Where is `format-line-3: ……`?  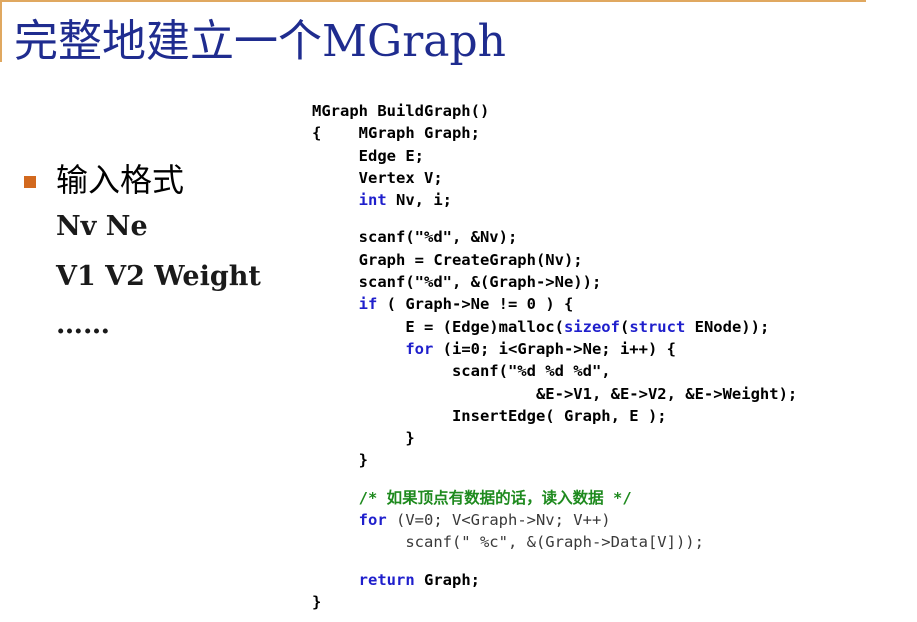 format-line-3: …… is located at coordinates (83, 324).